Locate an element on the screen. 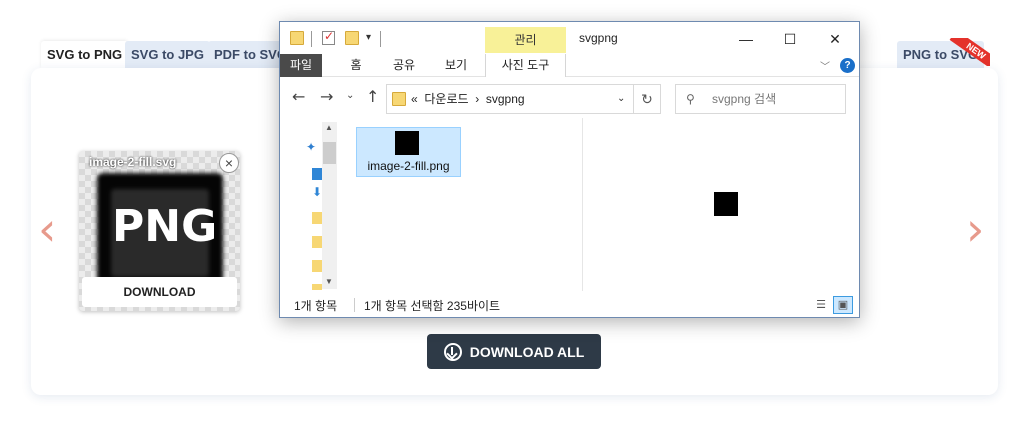 Image resolution: width=1019 pixels, height=422 pixels. customize-quick-access-icon: ▾ is located at coordinates (368, 37).